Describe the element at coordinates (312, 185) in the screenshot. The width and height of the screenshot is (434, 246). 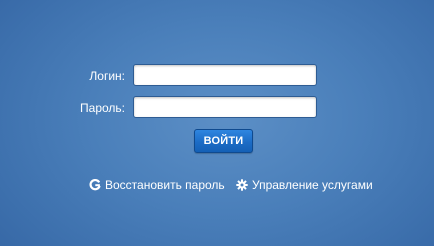
I see `manage-services-label: Управление услугами` at that location.